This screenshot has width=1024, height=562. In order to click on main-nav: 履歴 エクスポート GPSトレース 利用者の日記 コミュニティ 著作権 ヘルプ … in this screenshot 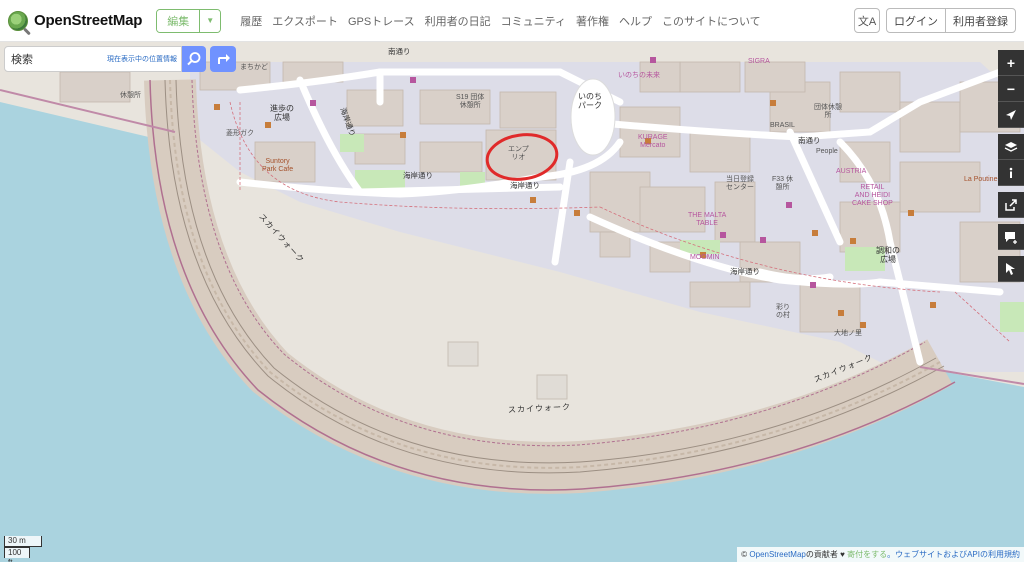, I will do `click(500, 21)`.